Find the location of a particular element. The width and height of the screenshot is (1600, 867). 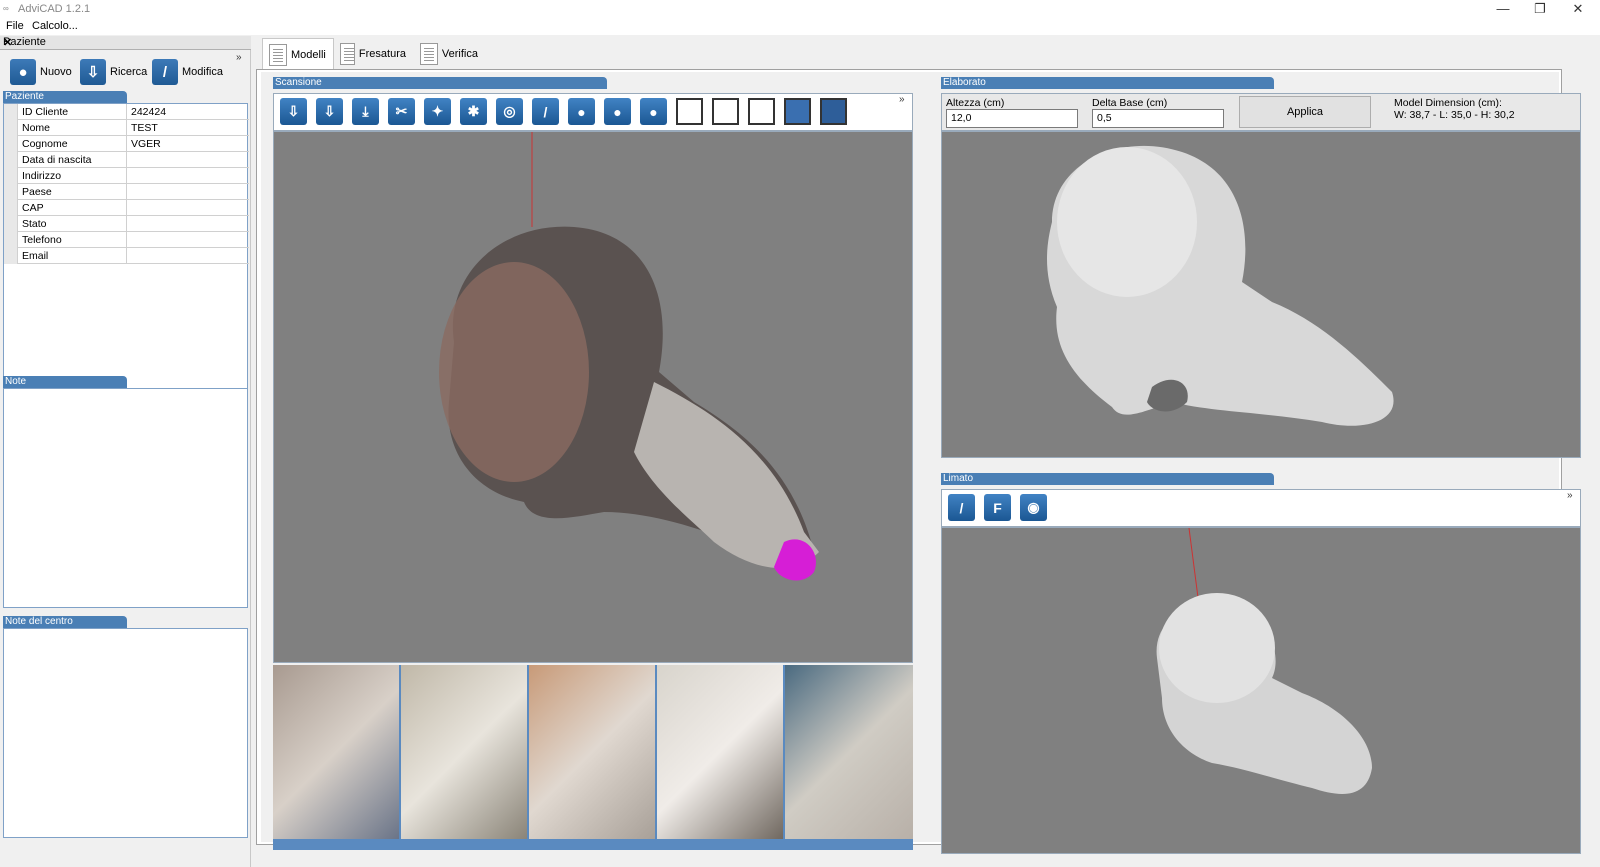

search-patient-button: ⇩ Ricerca is located at coordinates (113, 72).